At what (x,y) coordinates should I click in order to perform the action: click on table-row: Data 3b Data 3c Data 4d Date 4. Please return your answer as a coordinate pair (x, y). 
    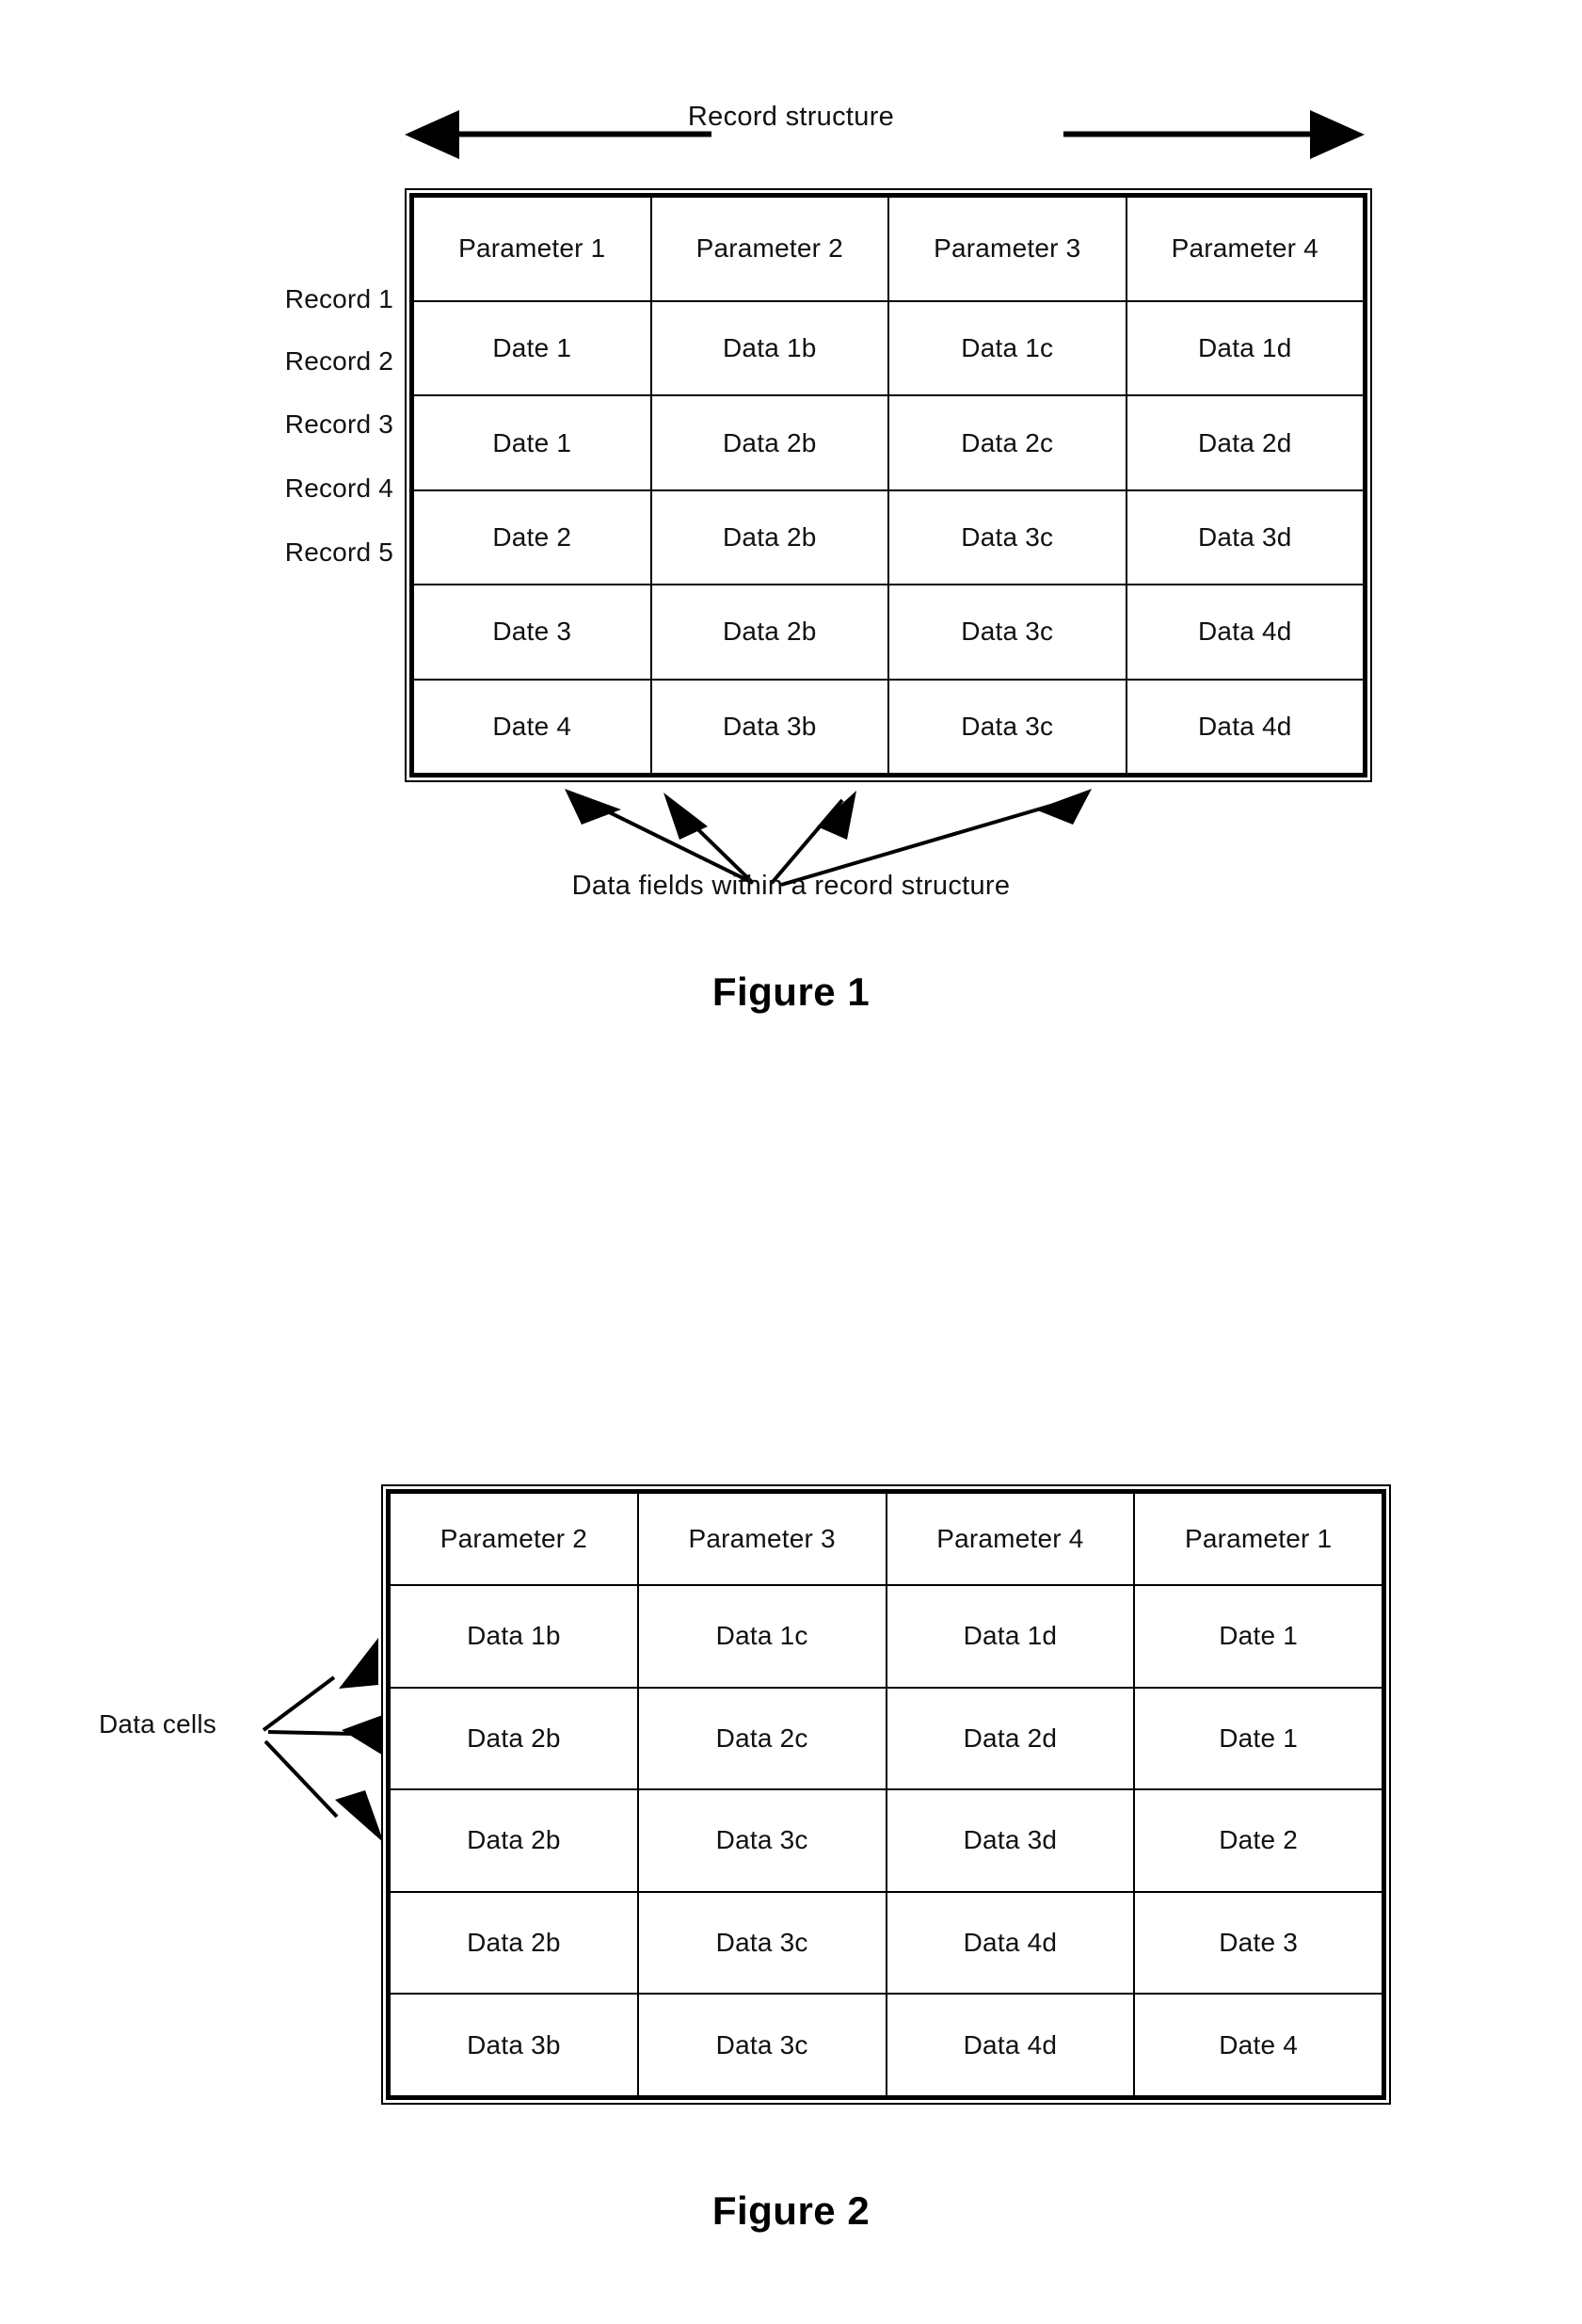
    Looking at the image, I should click on (886, 2045).